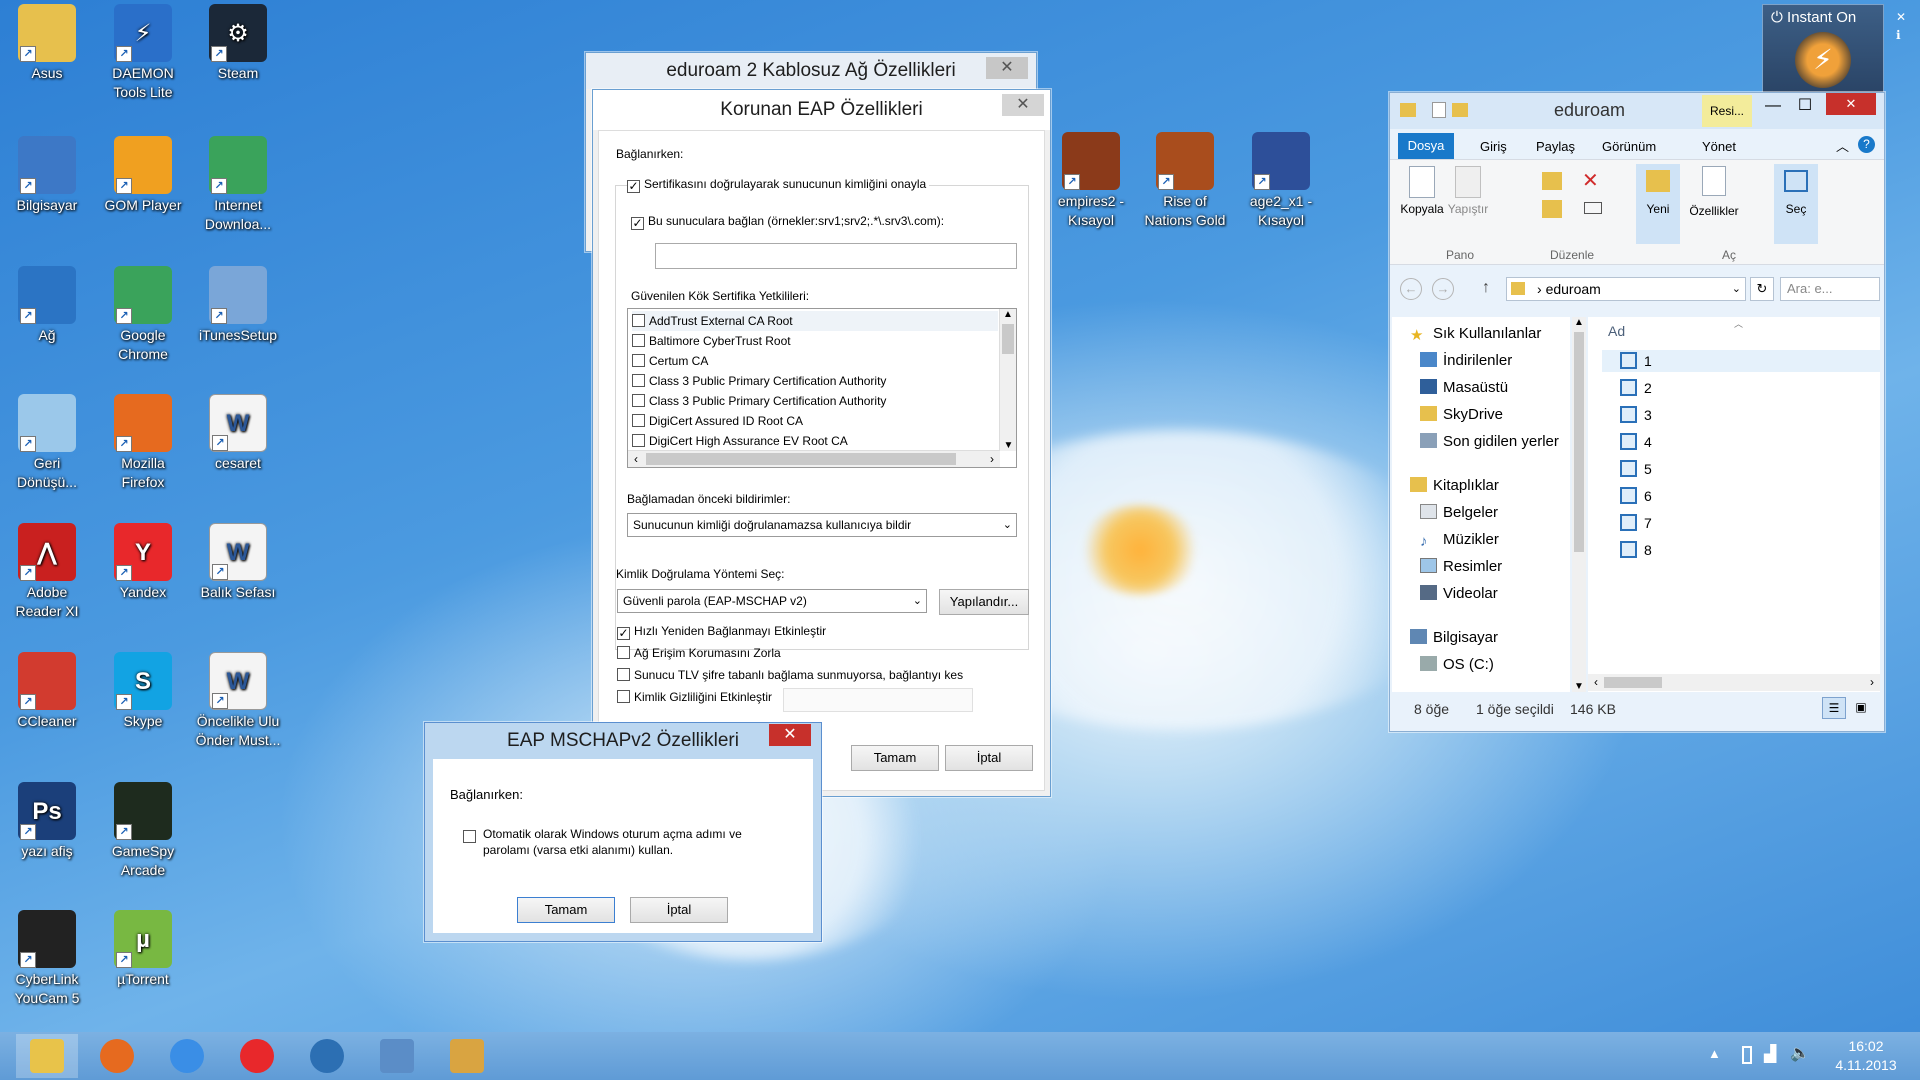  Describe the element at coordinates (1489, 441) in the screenshot. I see `nav-recent: Son gidilen yerler` at that location.